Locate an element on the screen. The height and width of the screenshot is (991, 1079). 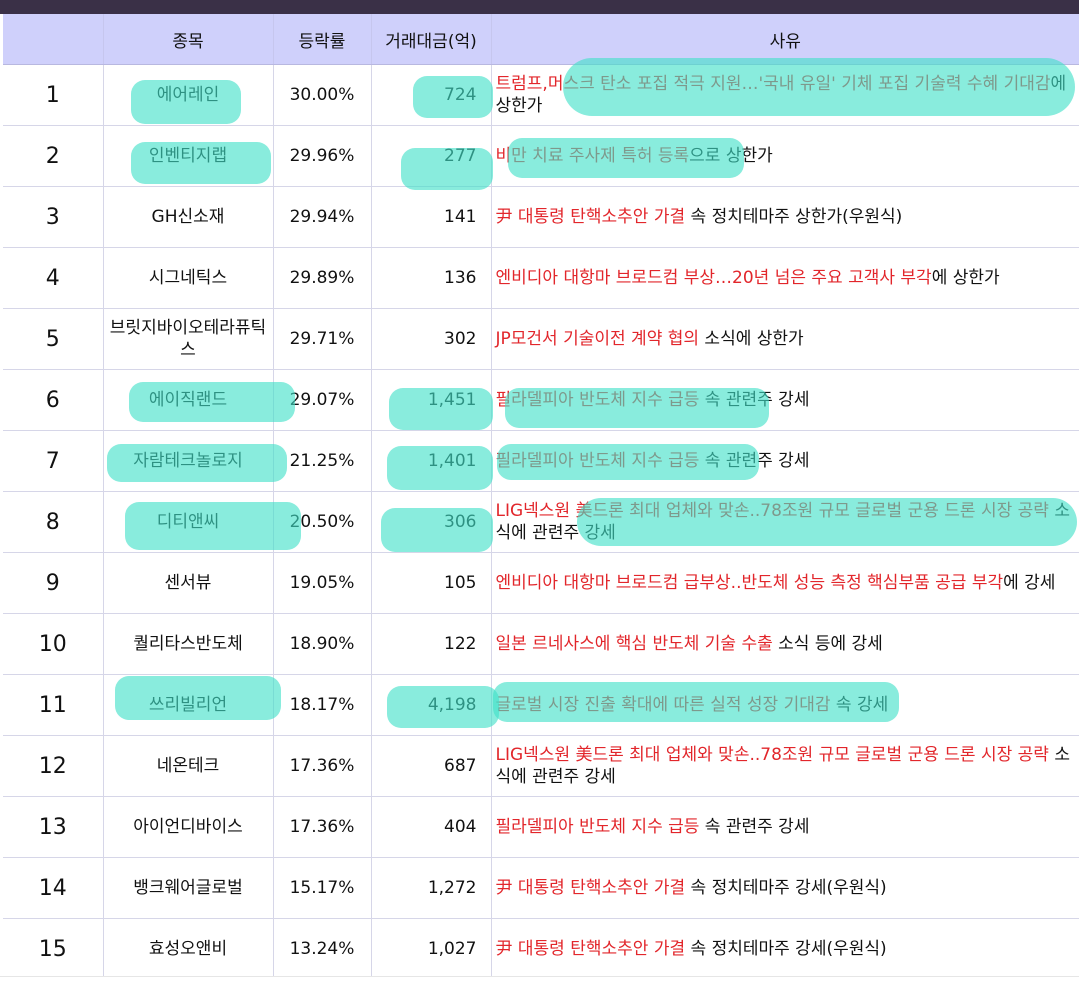
trade-amount: 141 is located at coordinates (431, 217).